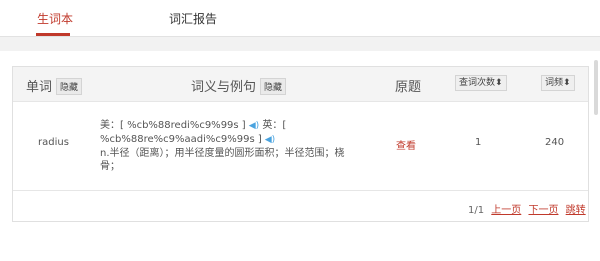 This screenshot has height=261, width=600. What do you see at coordinates (408, 87) in the screenshot?
I see `header-source: 原题` at bounding box center [408, 87].